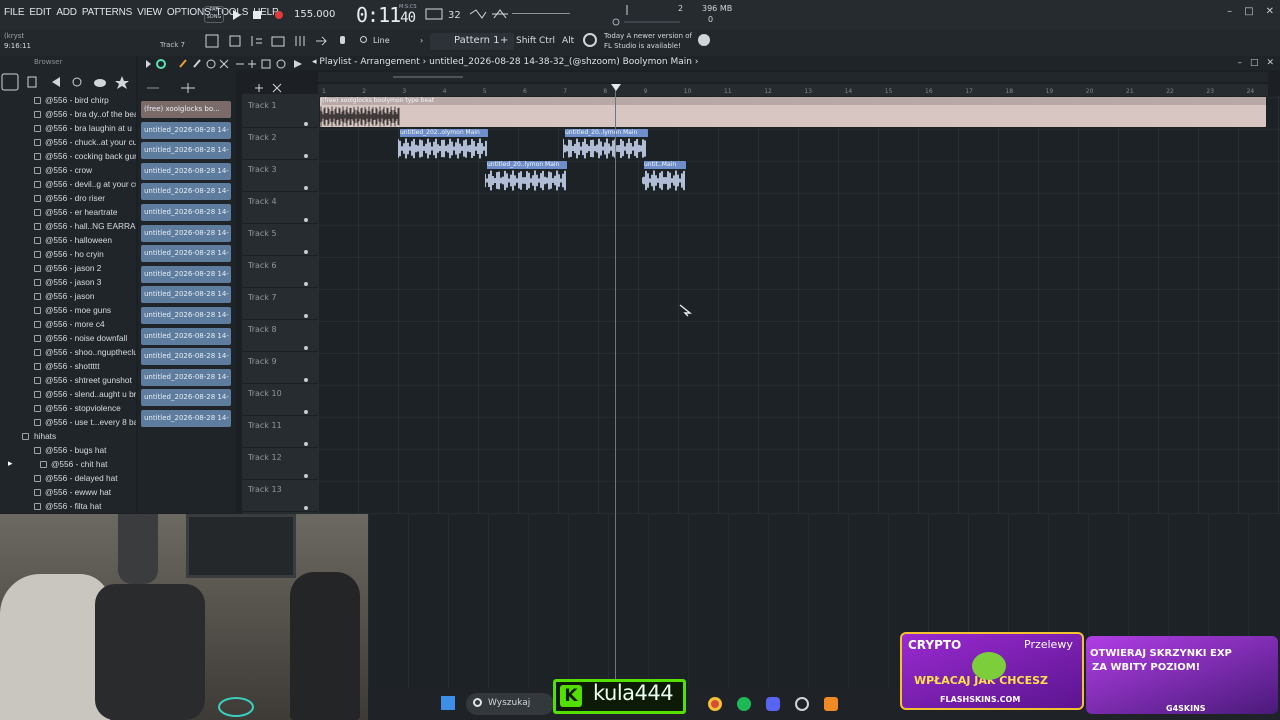  Describe the element at coordinates (68, 129) in the screenshot. I see `browser-item: @556 - bra laughin at u` at that location.